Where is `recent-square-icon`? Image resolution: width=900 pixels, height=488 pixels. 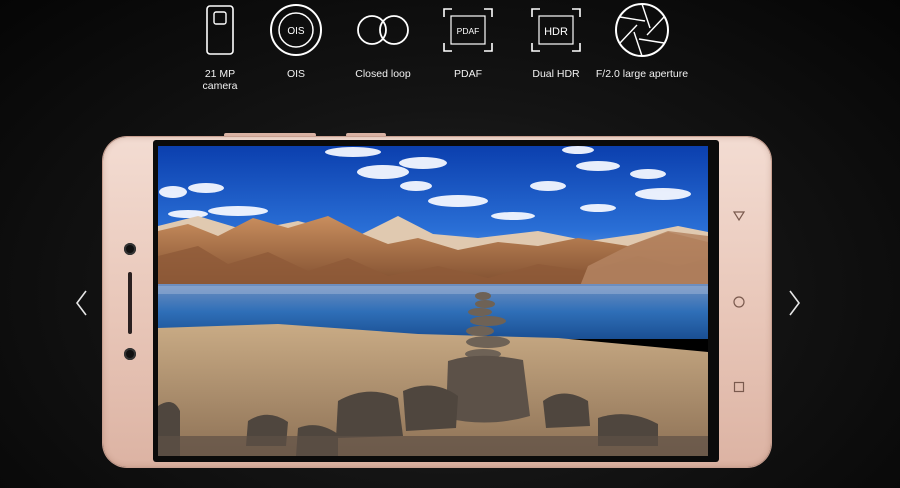
recent-square-icon is located at coordinates (739, 387).